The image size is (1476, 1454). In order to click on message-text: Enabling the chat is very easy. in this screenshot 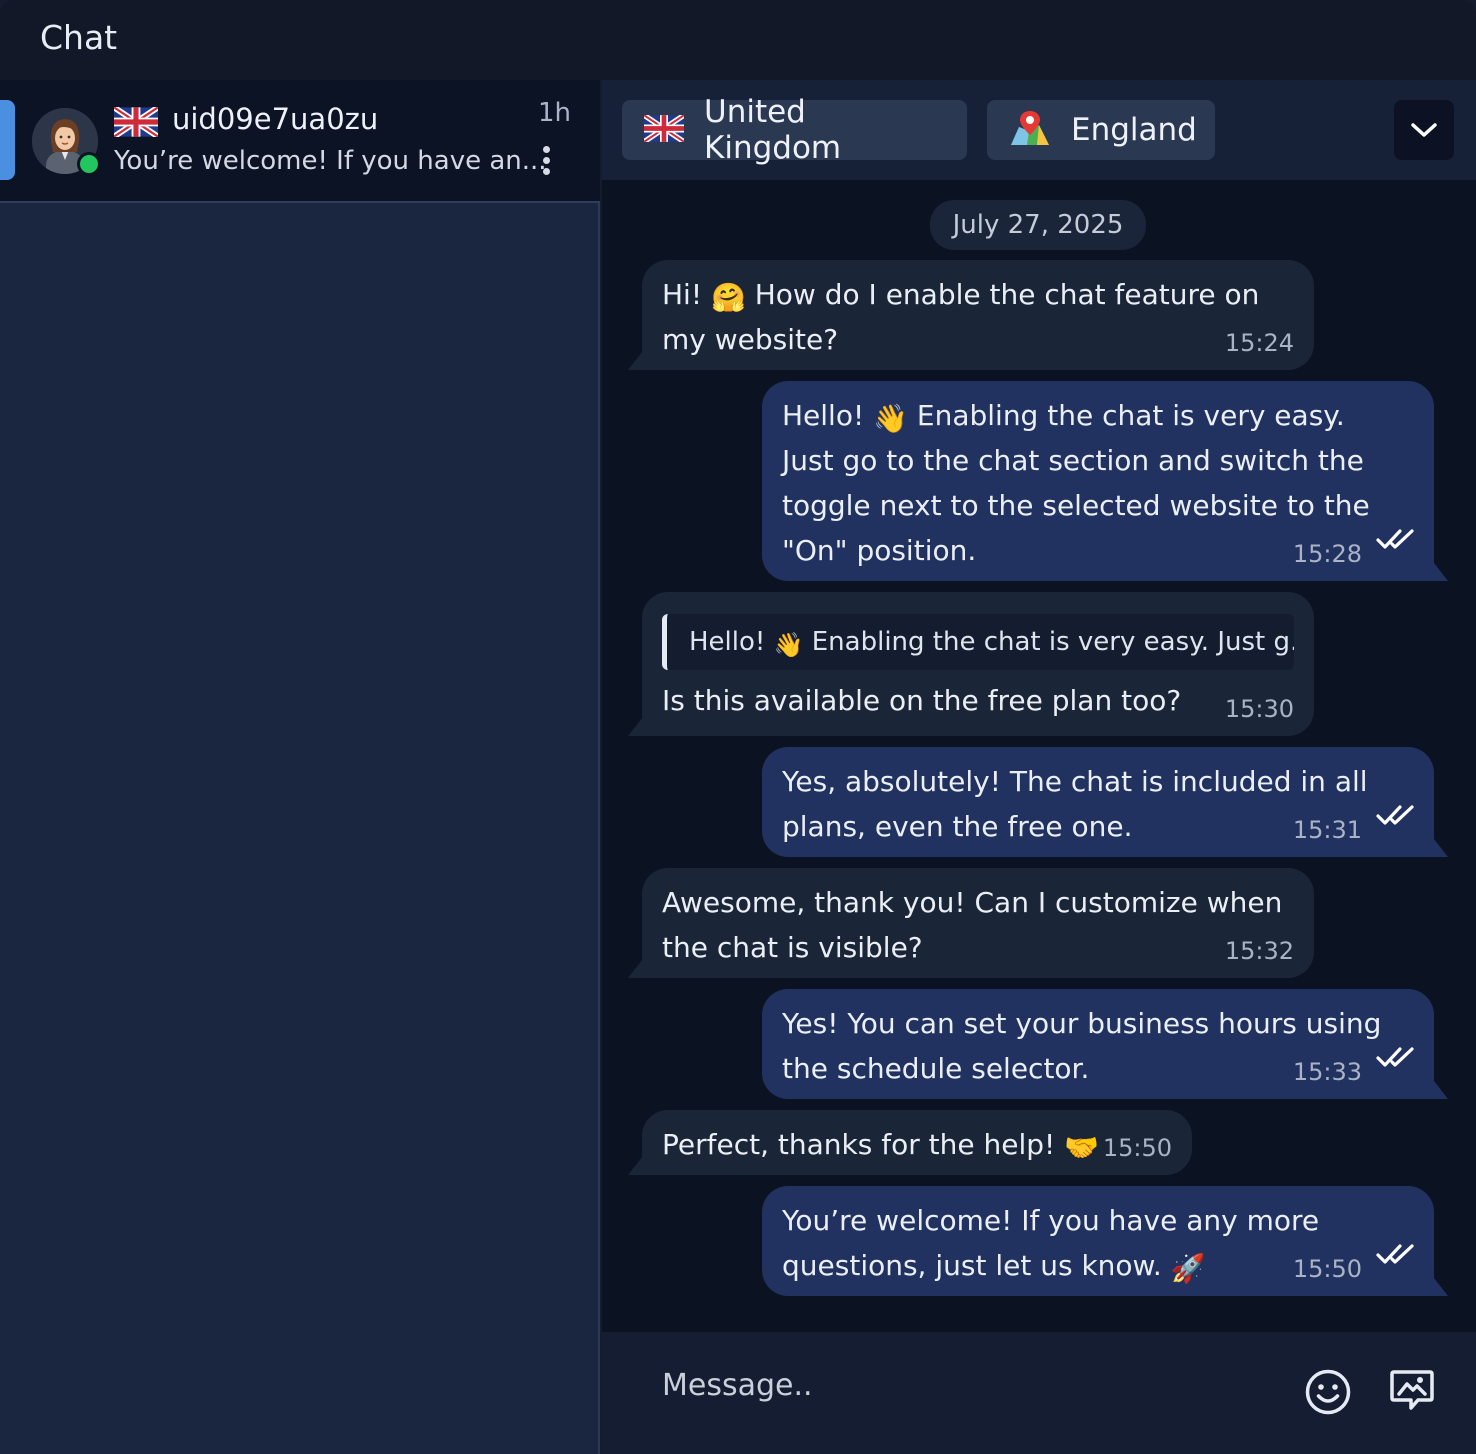, I will do `click(1126, 415)`.